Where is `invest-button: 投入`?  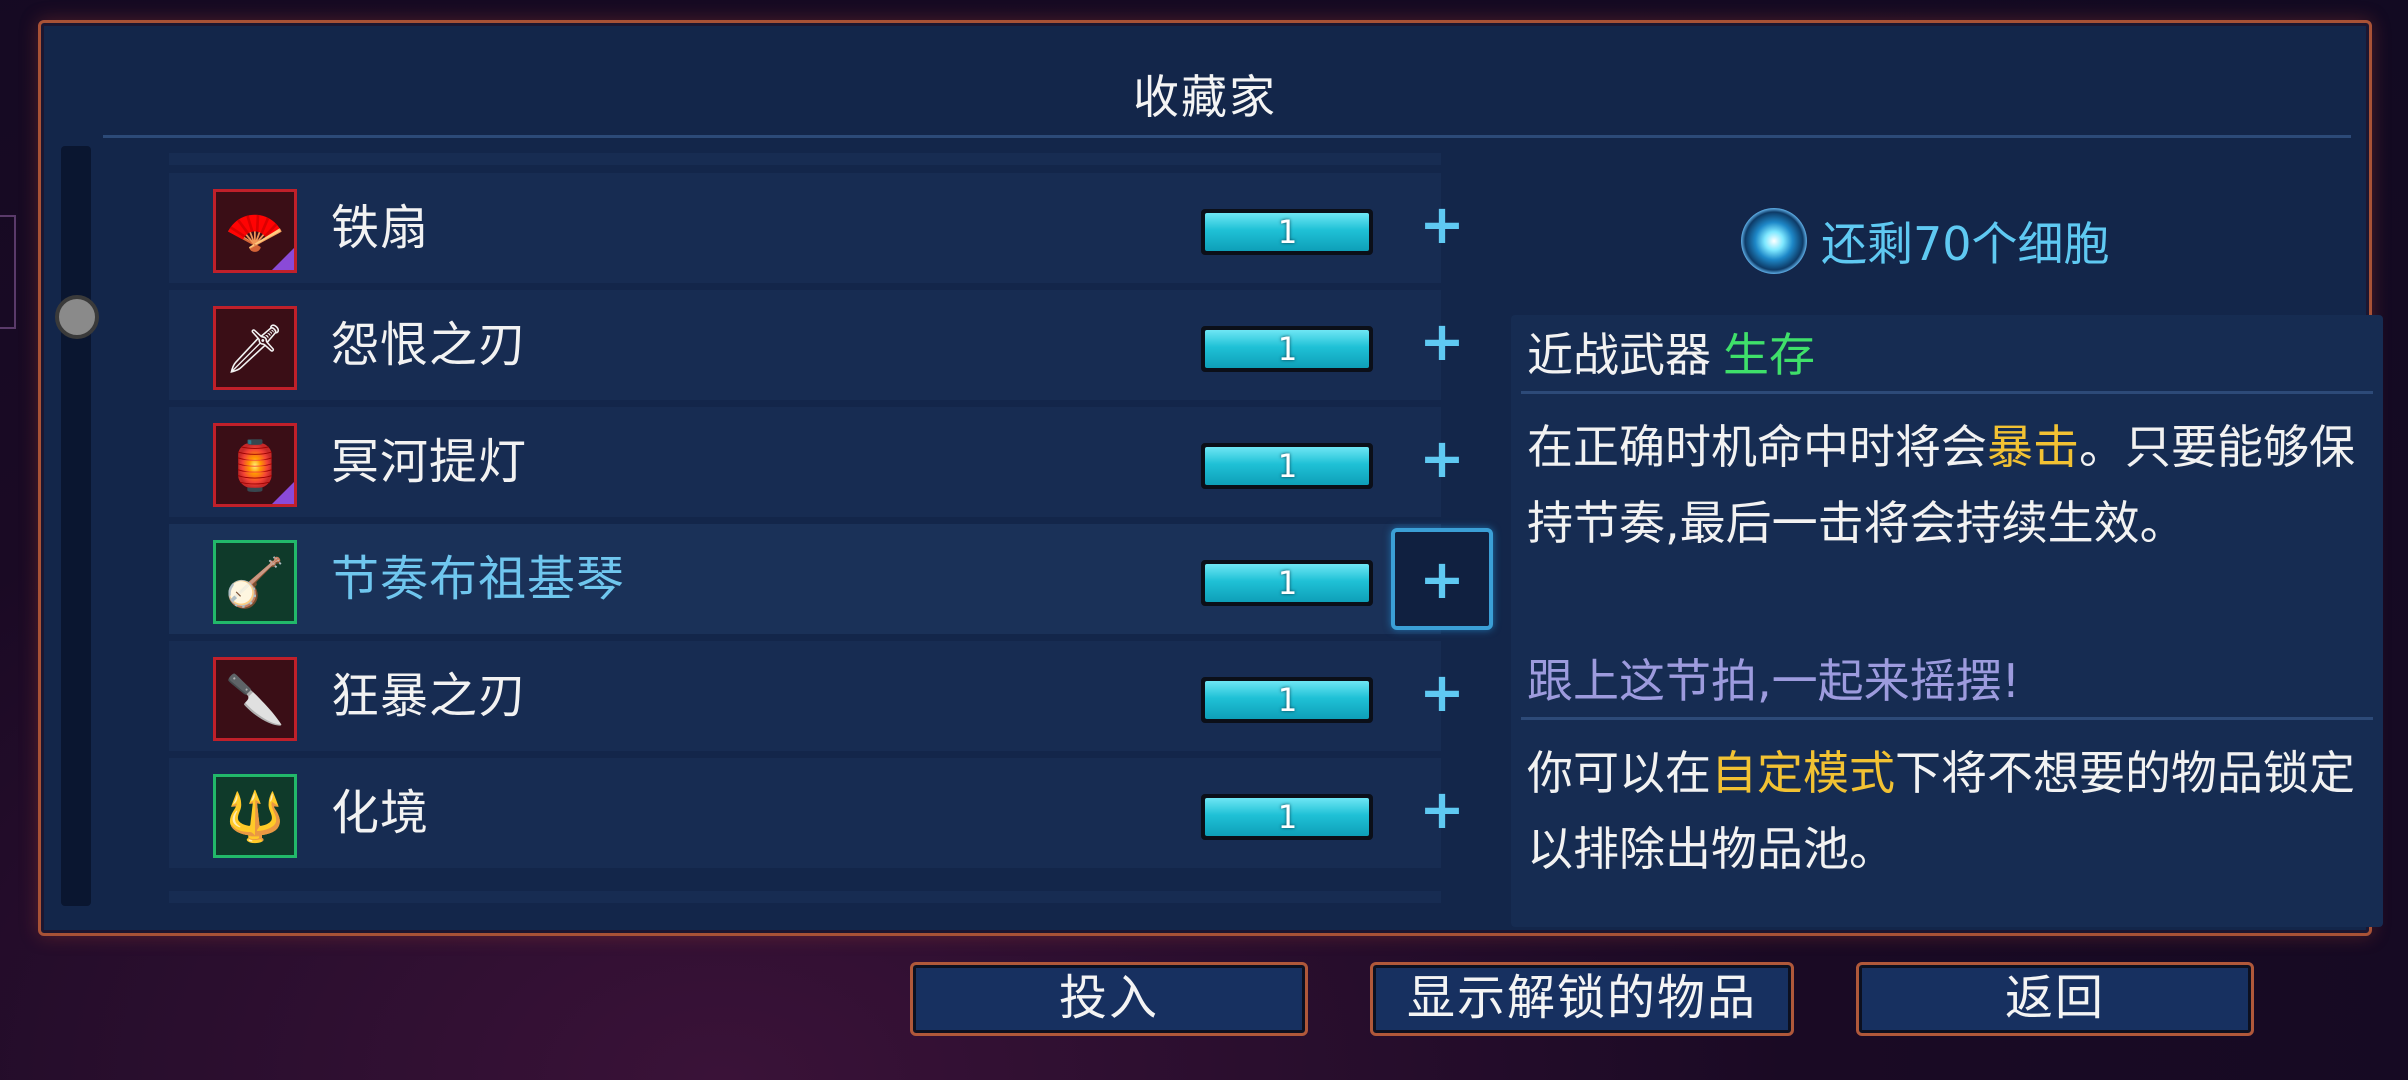
invest-button: 投入 is located at coordinates (1109, 999).